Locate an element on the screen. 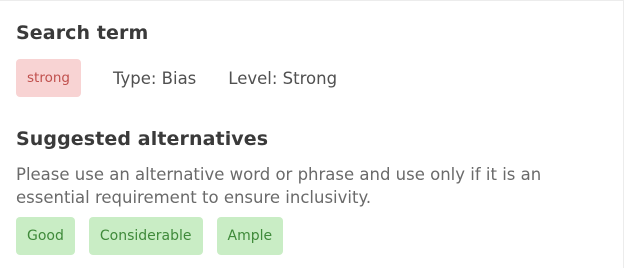  alternative-chip-good: Good is located at coordinates (45, 236).